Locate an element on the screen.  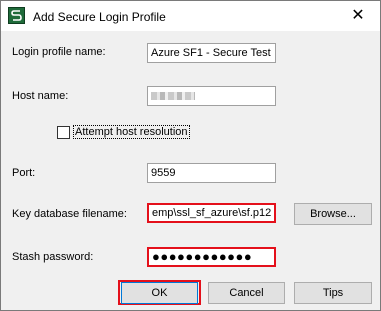
port-label: Port: is located at coordinates (24, 173).